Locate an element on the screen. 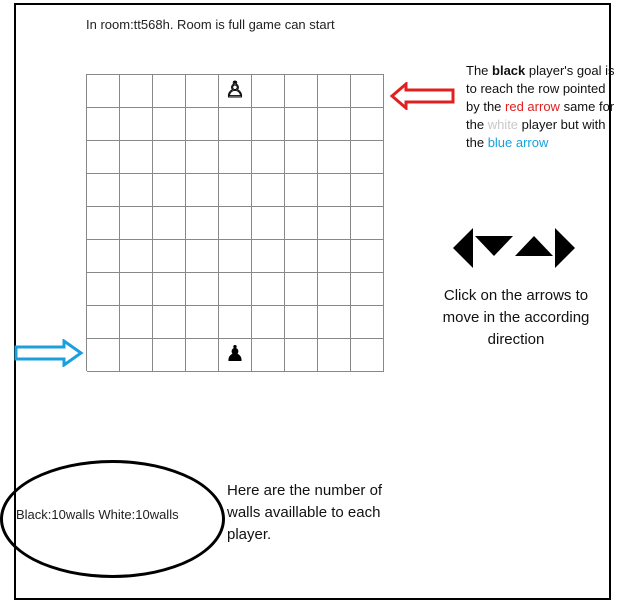 The width and height of the screenshot is (621, 615). blue-arrow-icon is located at coordinates (49, 353).